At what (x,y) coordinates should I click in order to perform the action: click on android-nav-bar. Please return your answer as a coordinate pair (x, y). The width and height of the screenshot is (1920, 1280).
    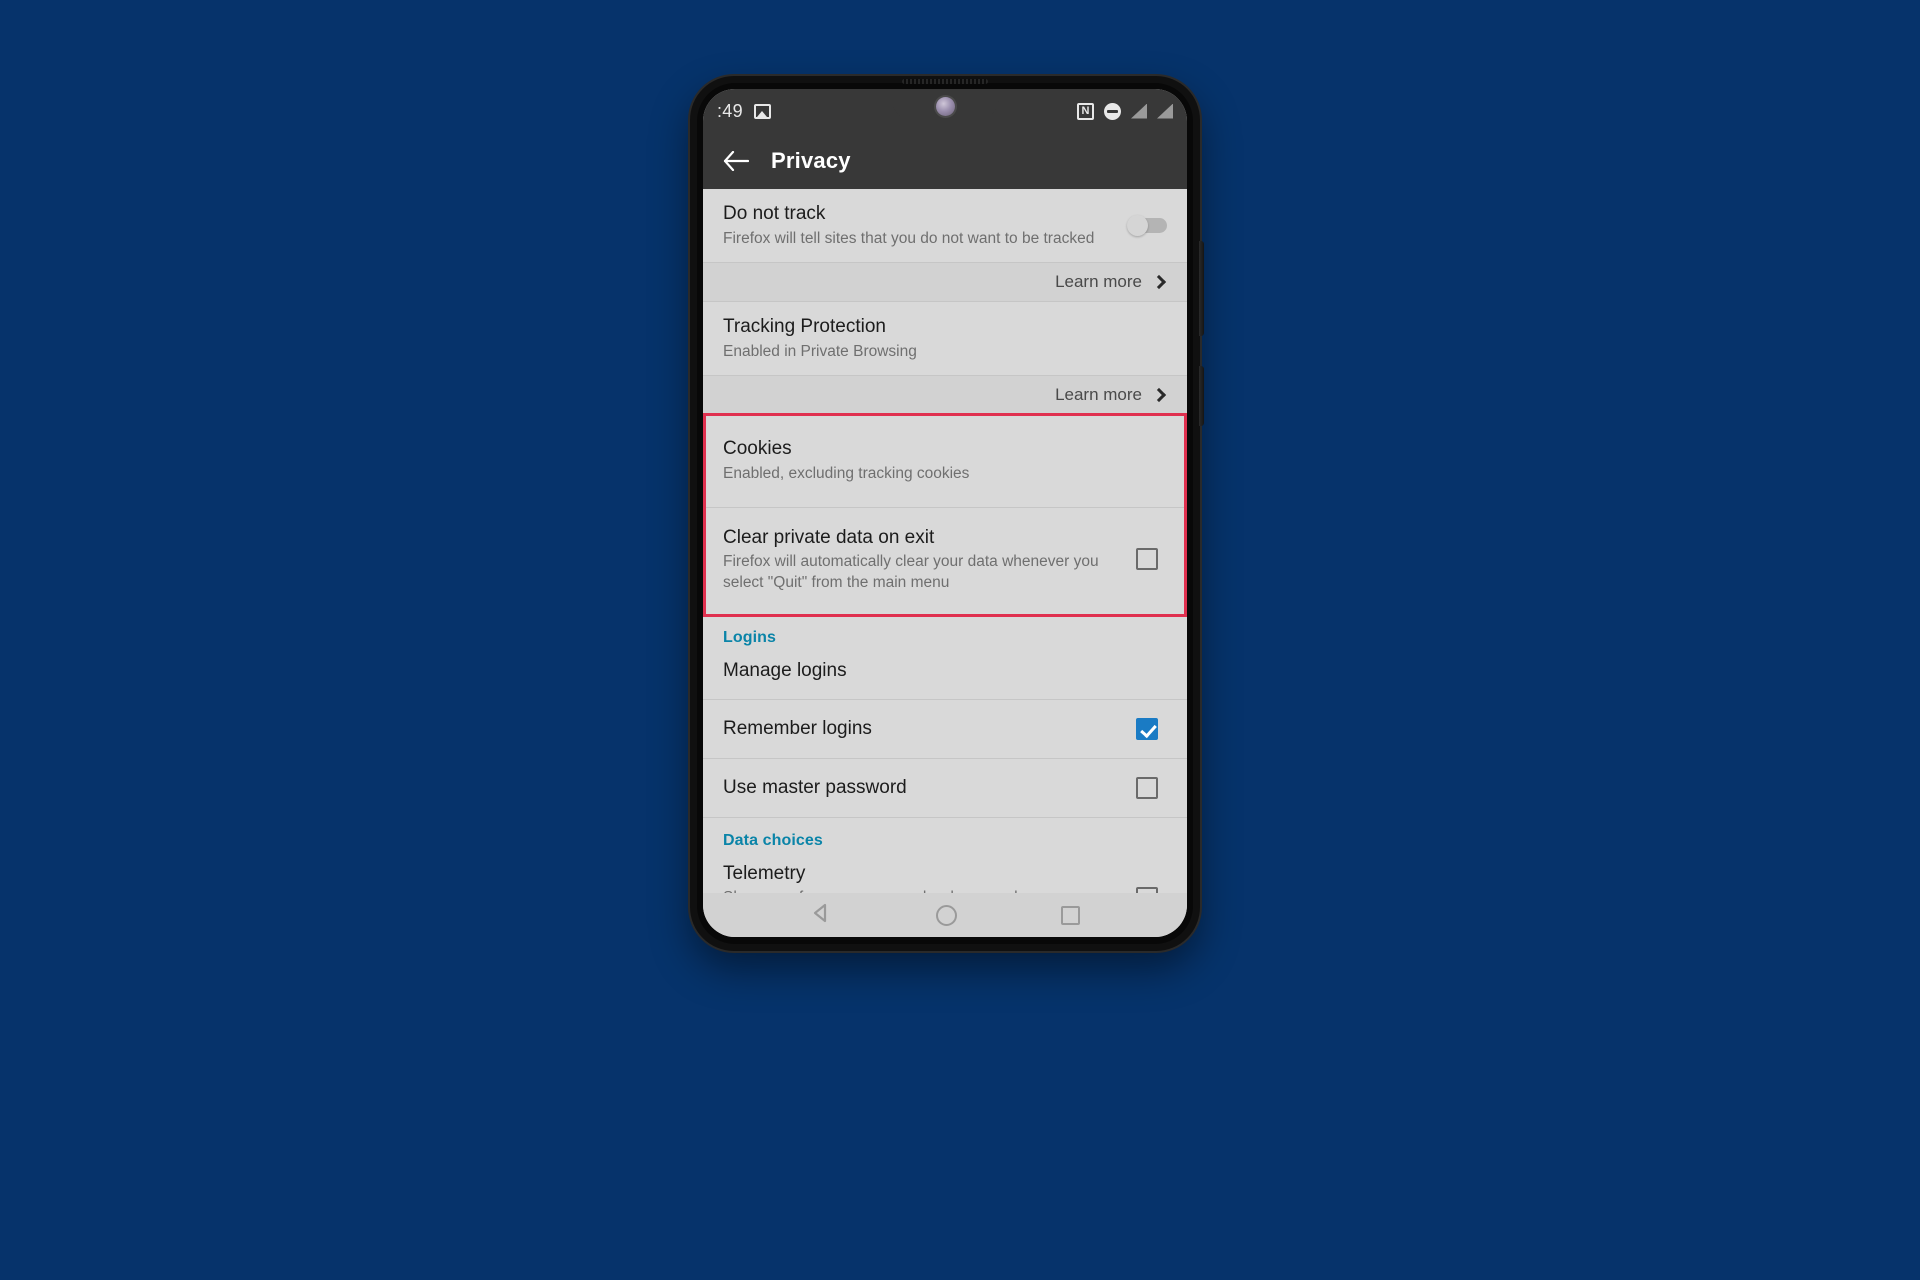
    Looking at the image, I should click on (945, 915).